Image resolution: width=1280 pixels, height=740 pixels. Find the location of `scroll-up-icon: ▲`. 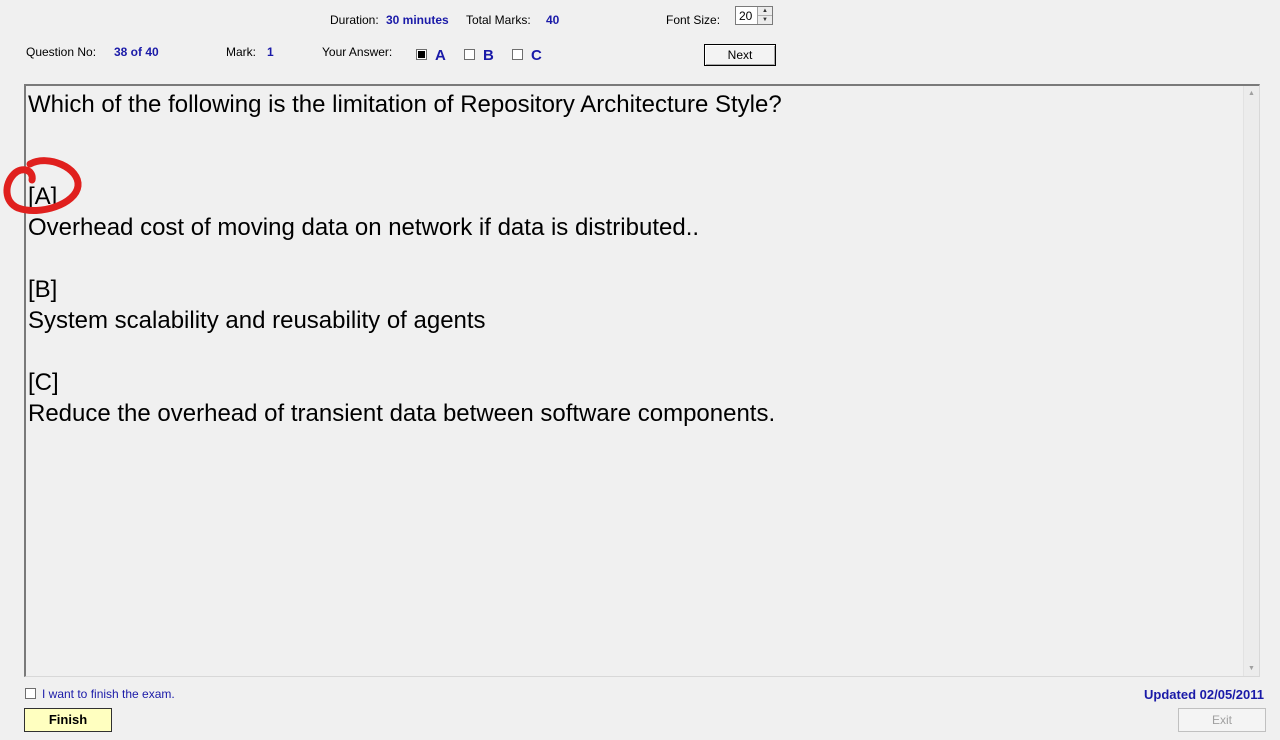

scroll-up-icon: ▲ is located at coordinates (1251, 93).